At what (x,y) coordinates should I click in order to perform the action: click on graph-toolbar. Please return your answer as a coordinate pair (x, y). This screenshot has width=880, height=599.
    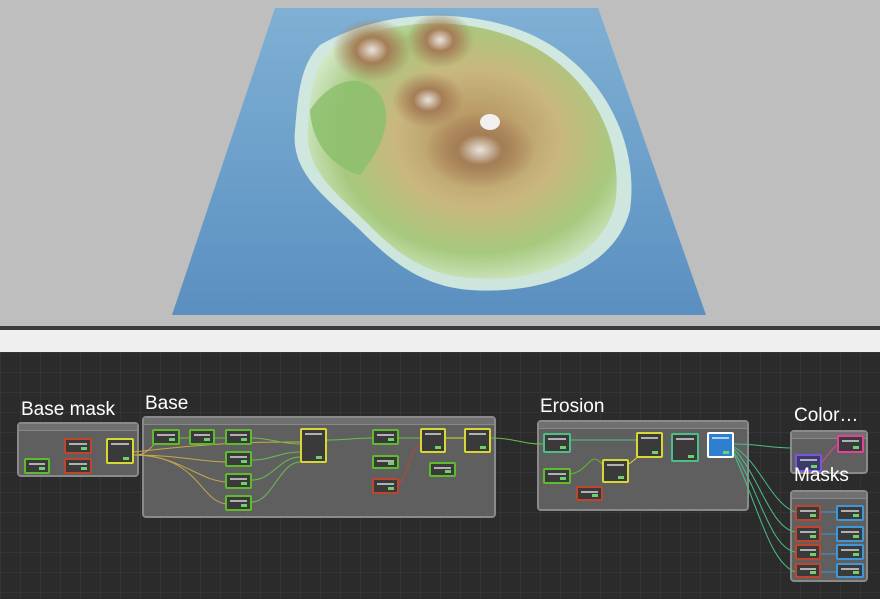
    Looking at the image, I should click on (440, 341).